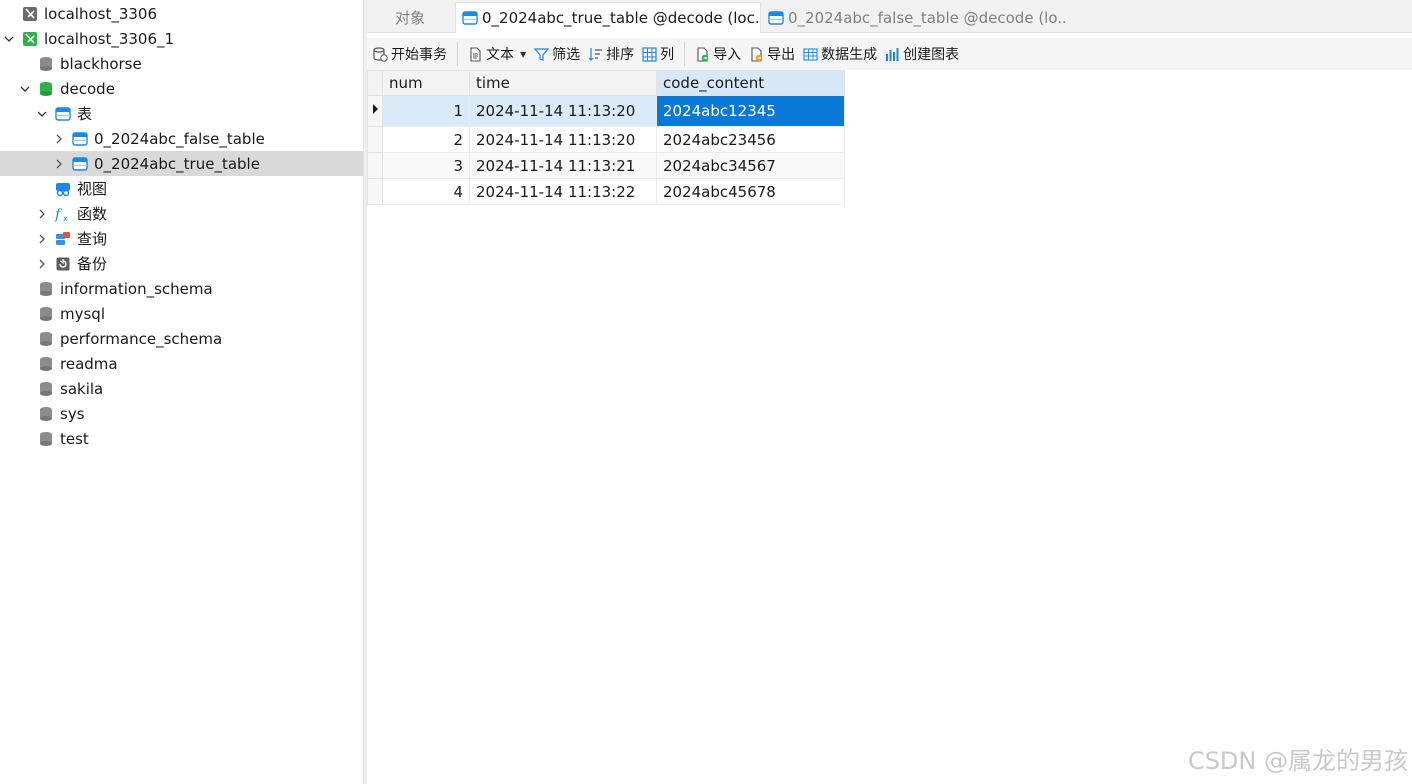 This screenshot has height=784, width=1412. I want to click on data-generation-icon, so click(810, 54).